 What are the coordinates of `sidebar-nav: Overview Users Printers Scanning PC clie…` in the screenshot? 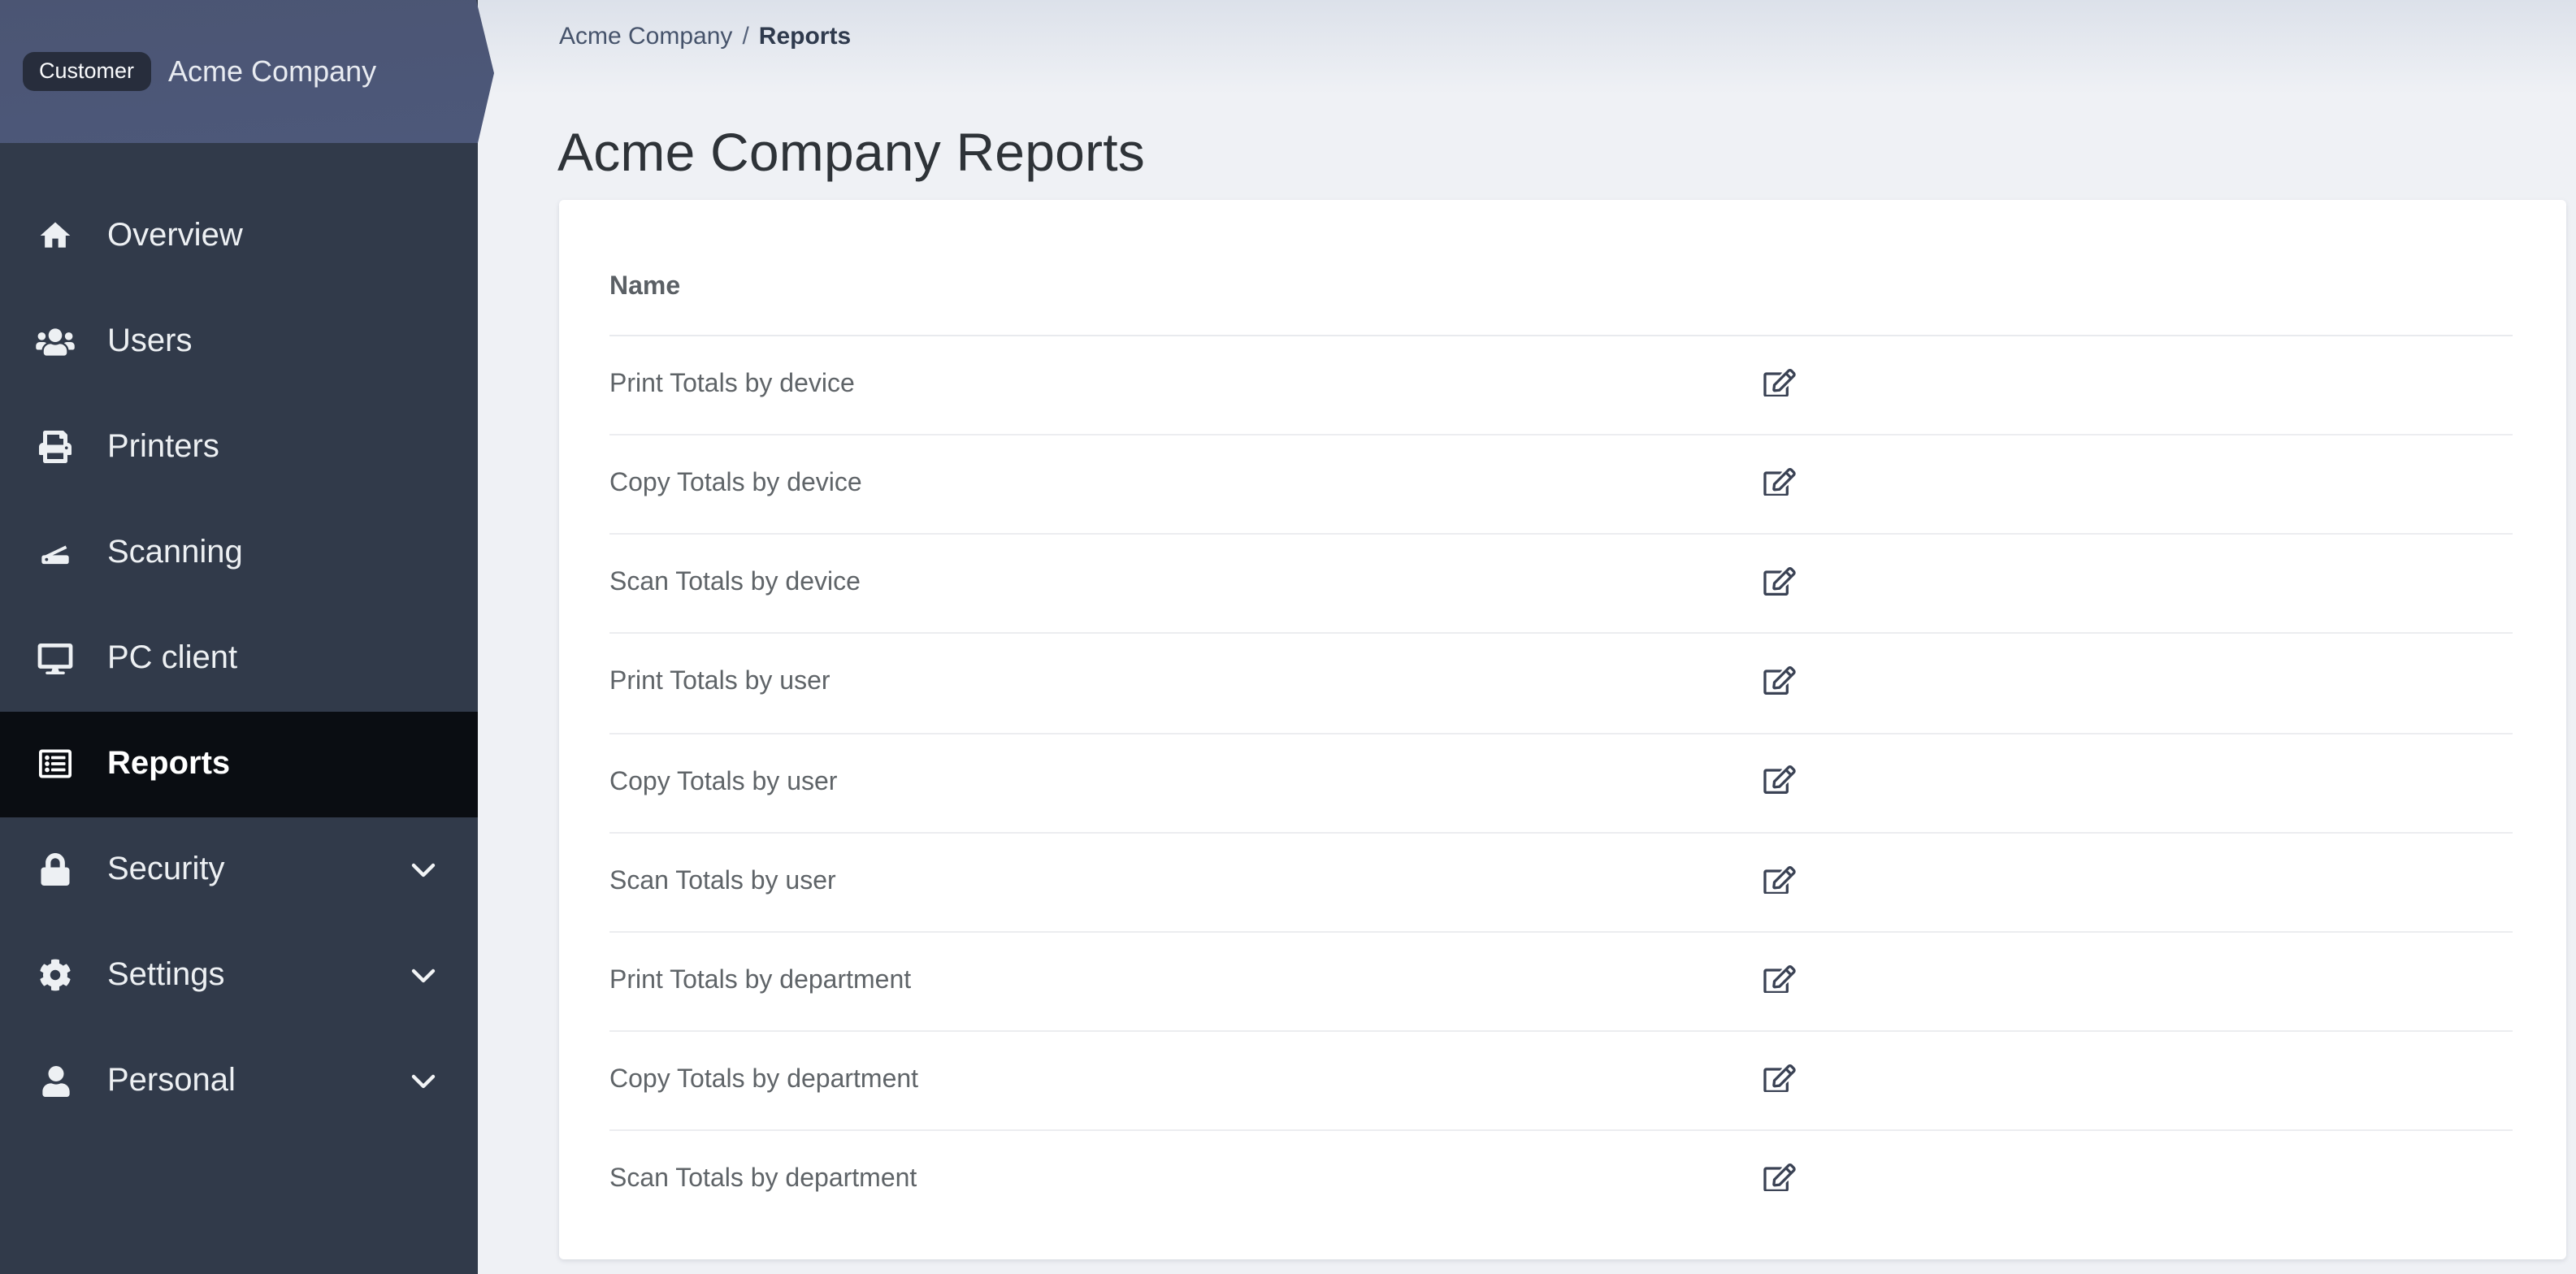 It's located at (239, 658).